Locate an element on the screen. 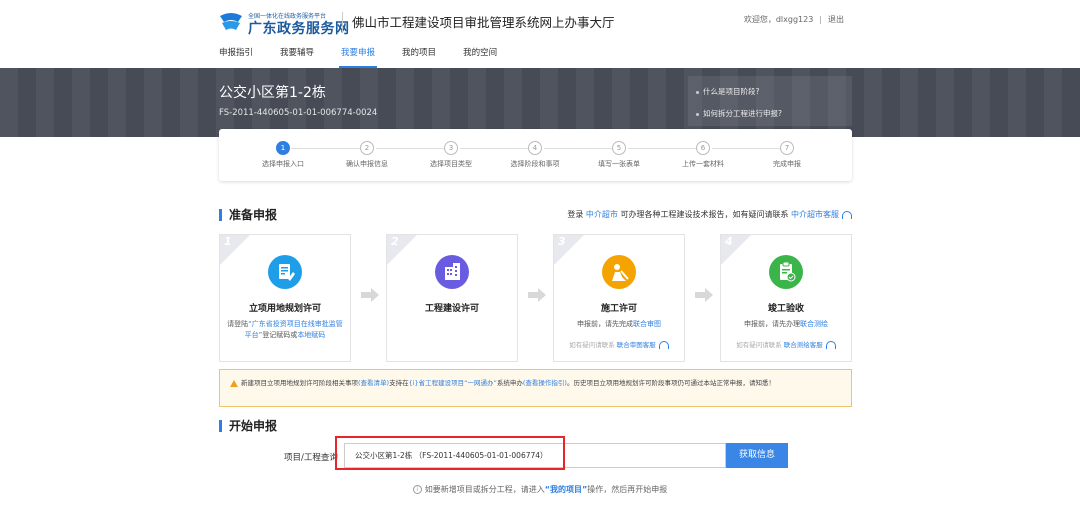 This screenshot has width=1080, height=507. info-icon: i is located at coordinates (417, 489).